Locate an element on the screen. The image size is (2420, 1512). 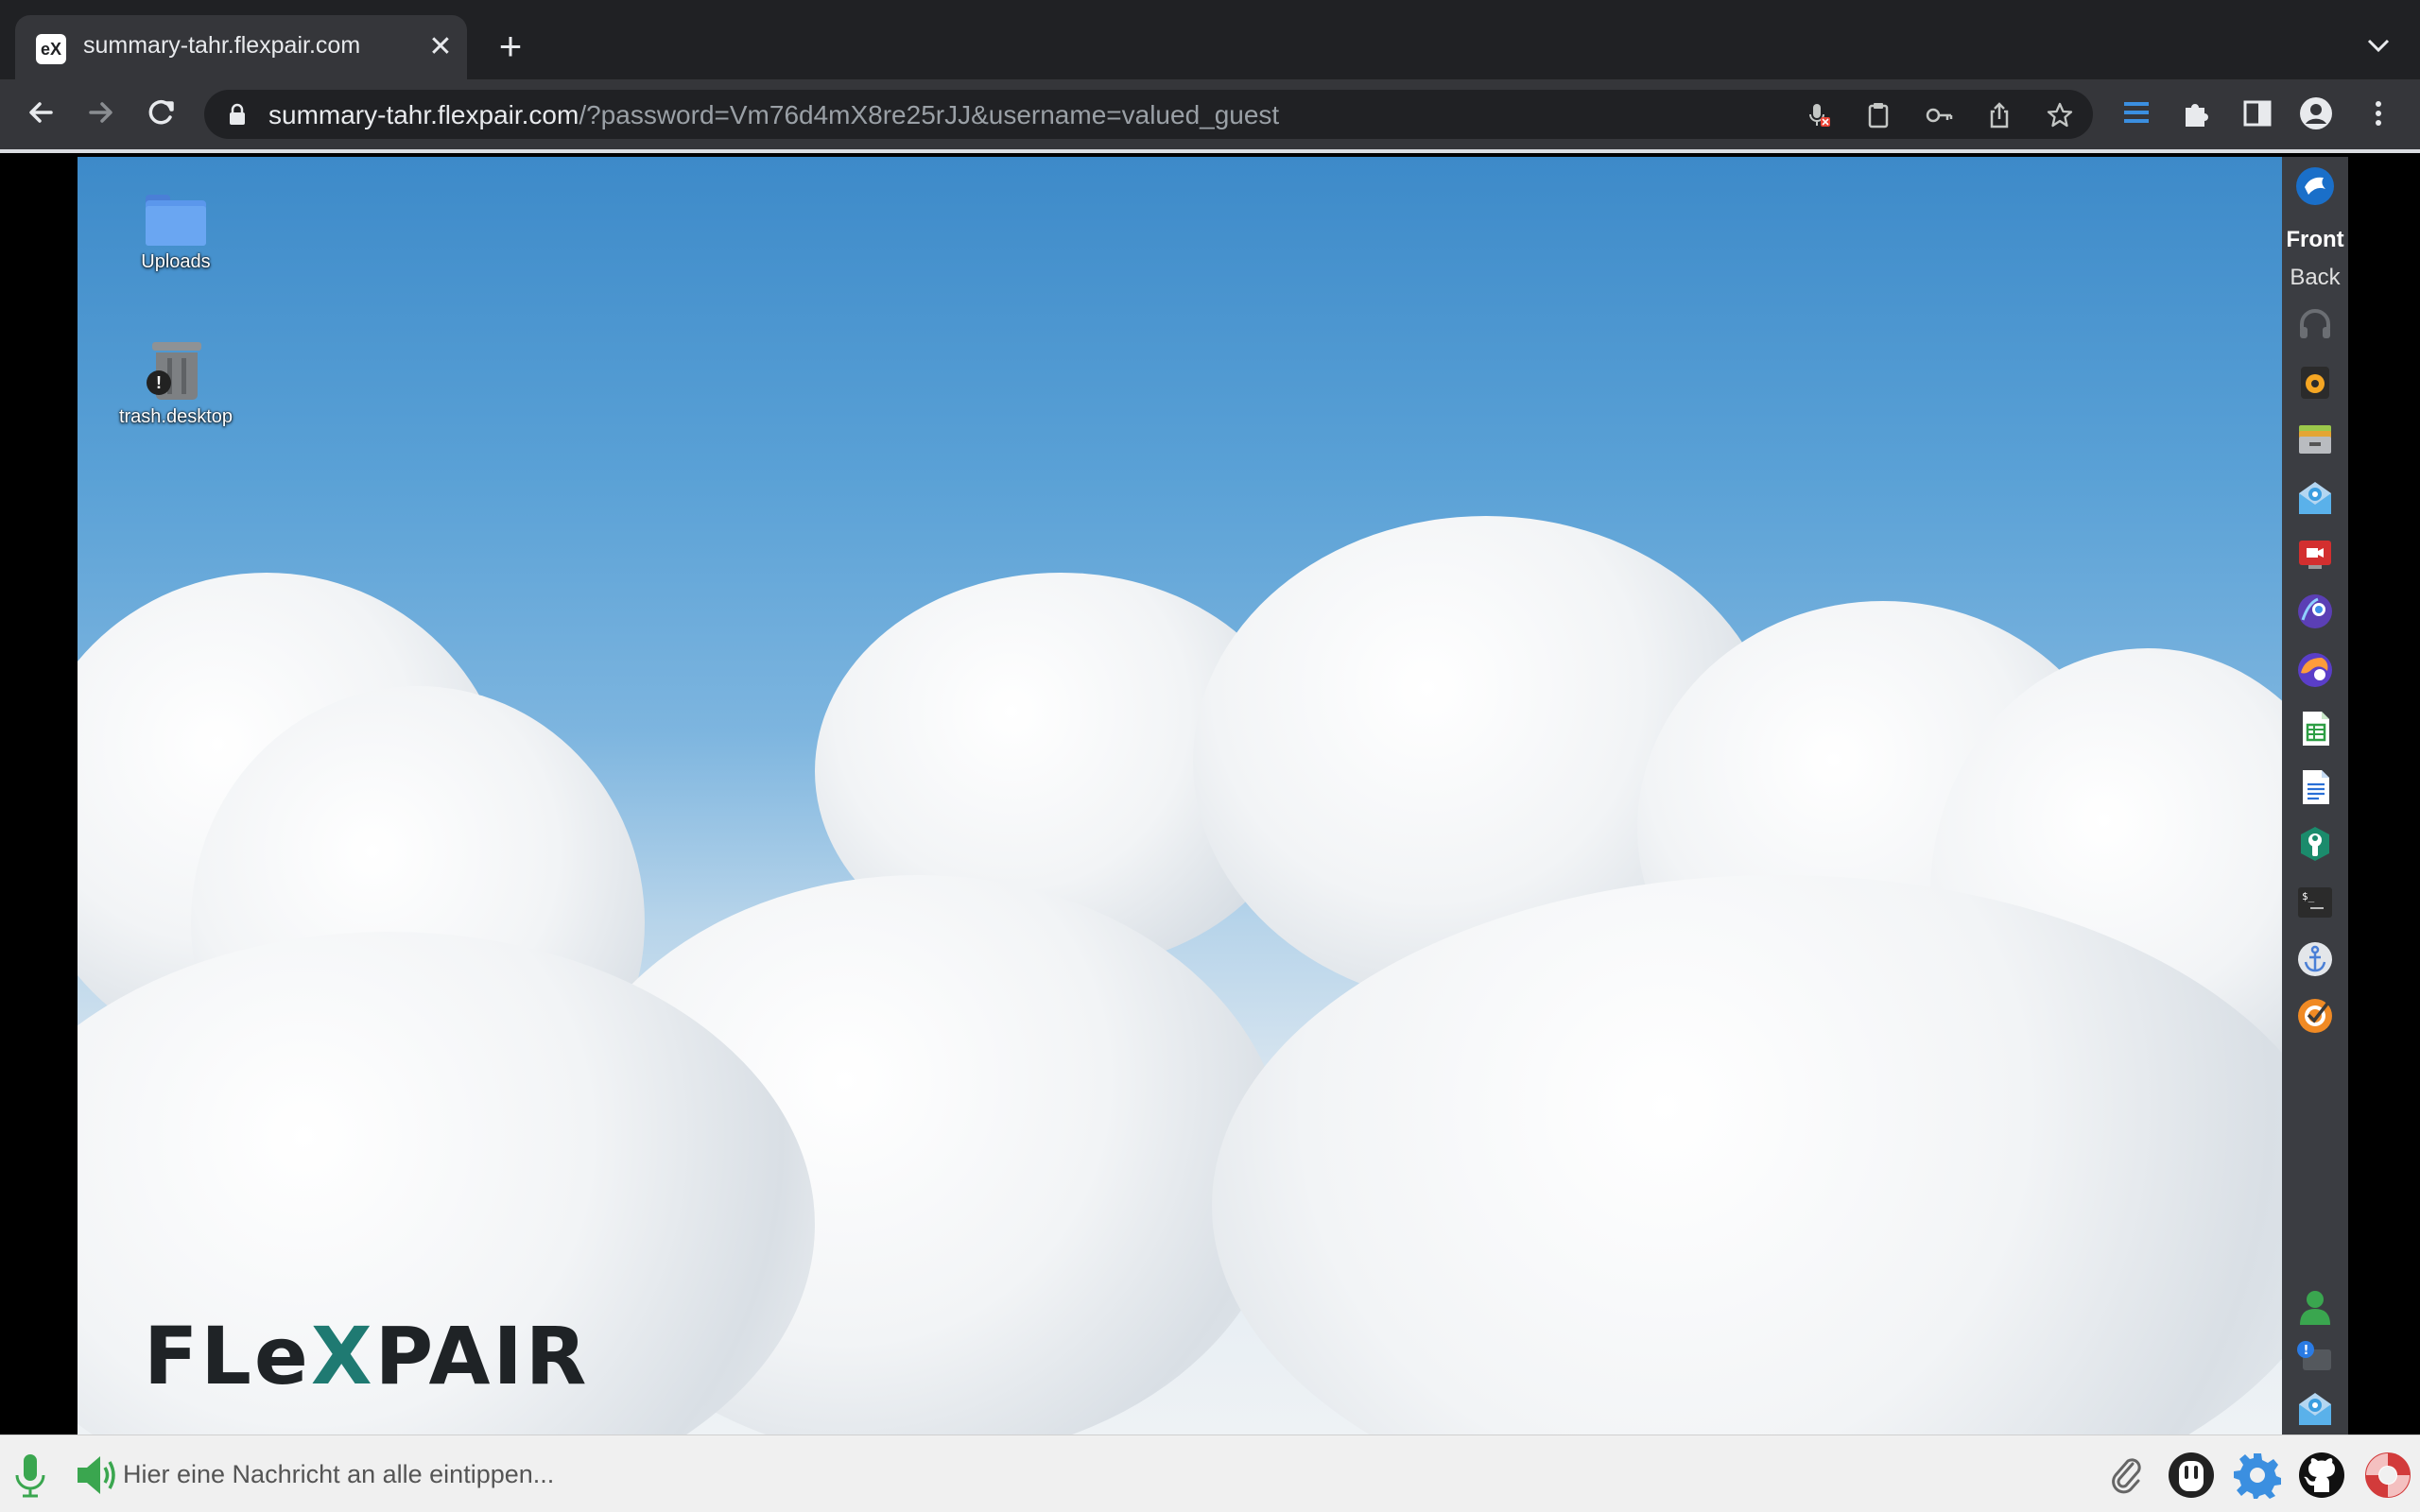
share-icon is located at coordinates (2000, 115).